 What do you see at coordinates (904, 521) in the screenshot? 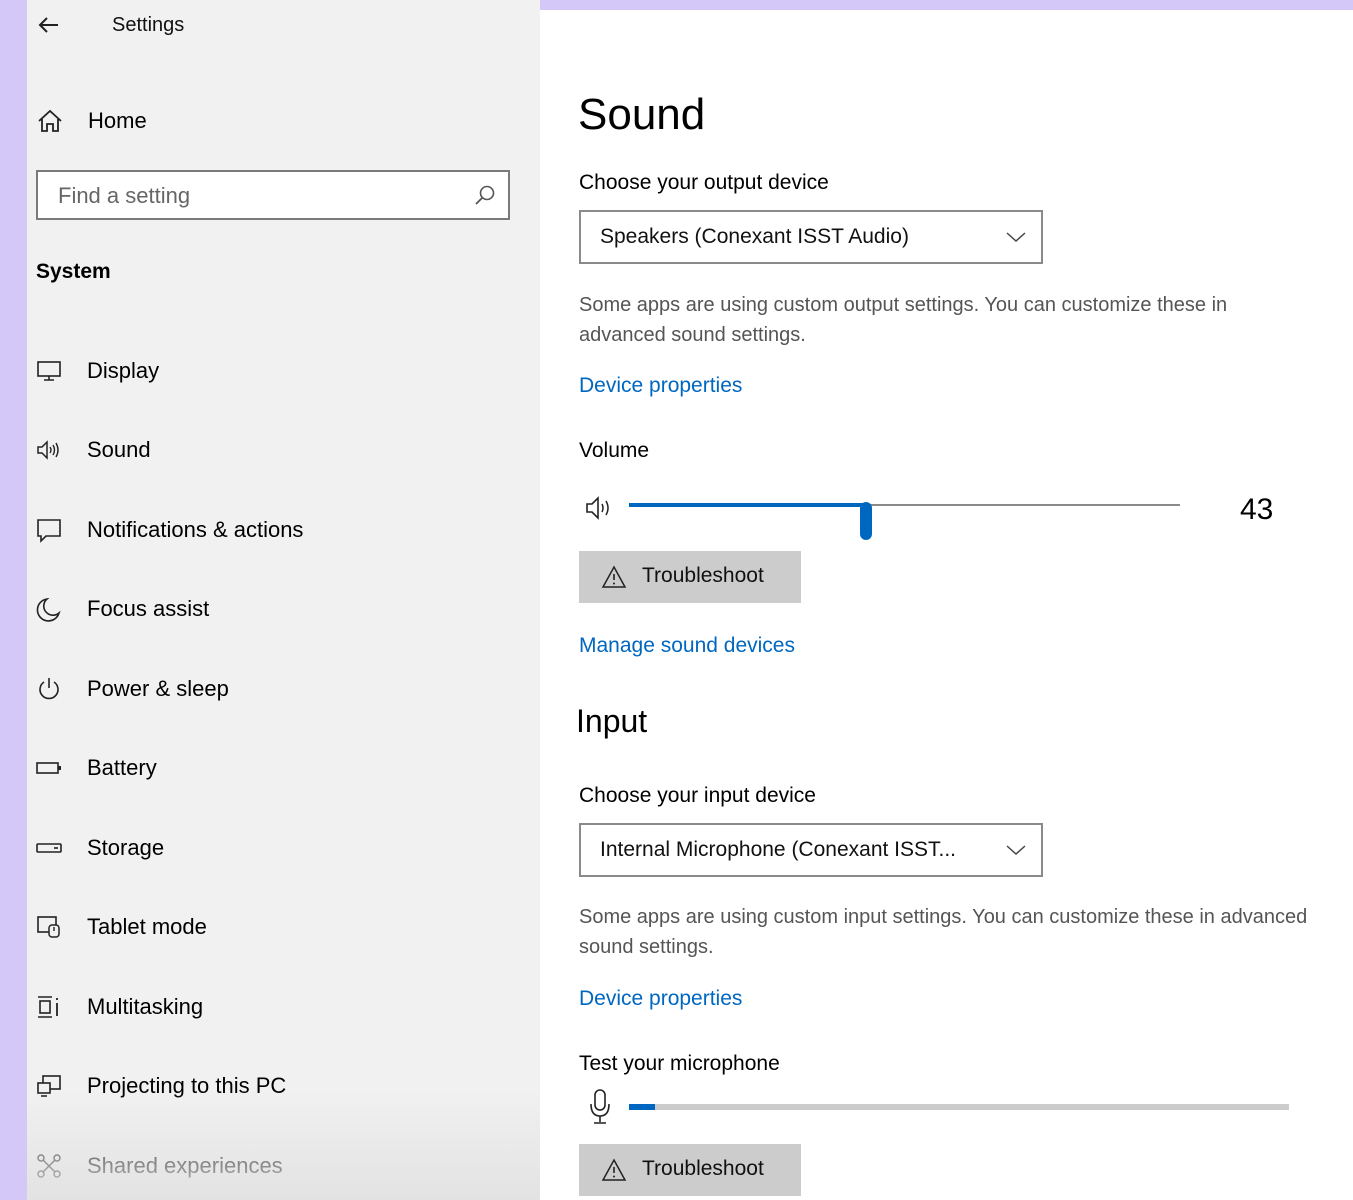
I see `volume-track` at bounding box center [904, 521].